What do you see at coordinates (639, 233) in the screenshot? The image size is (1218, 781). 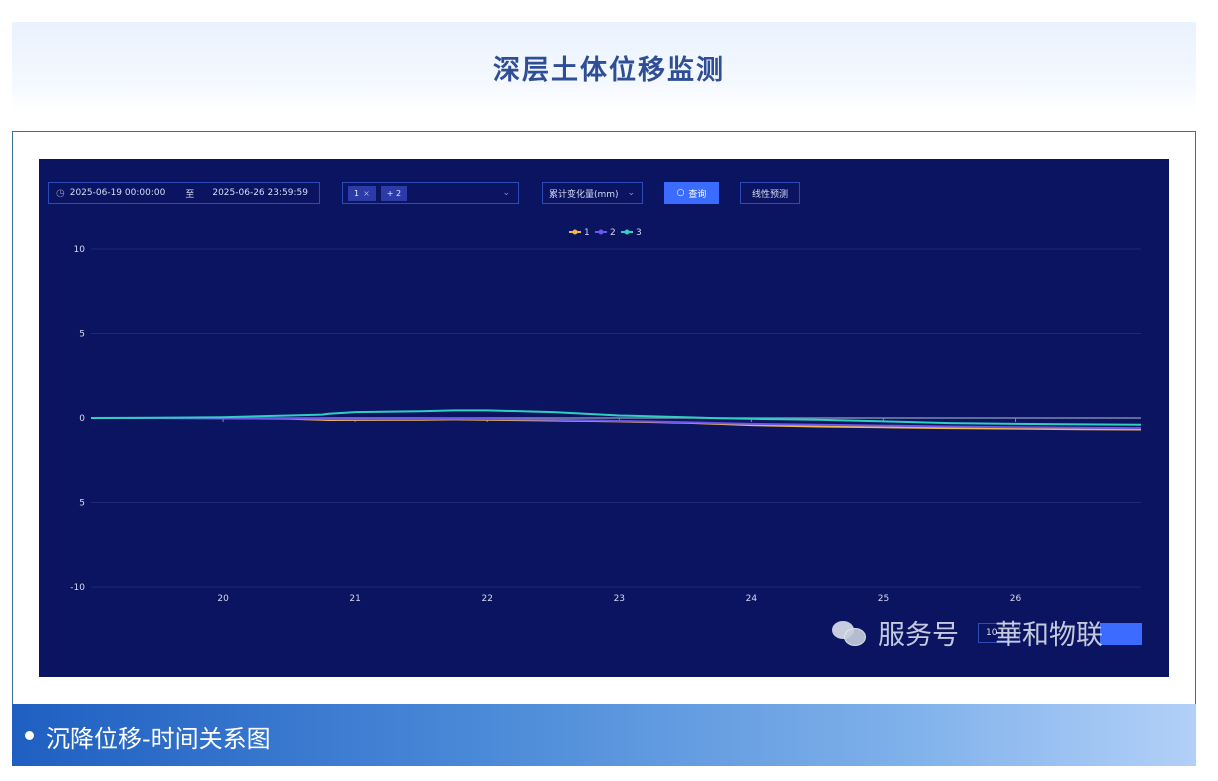 I see `legend-label-3: 3` at bounding box center [639, 233].